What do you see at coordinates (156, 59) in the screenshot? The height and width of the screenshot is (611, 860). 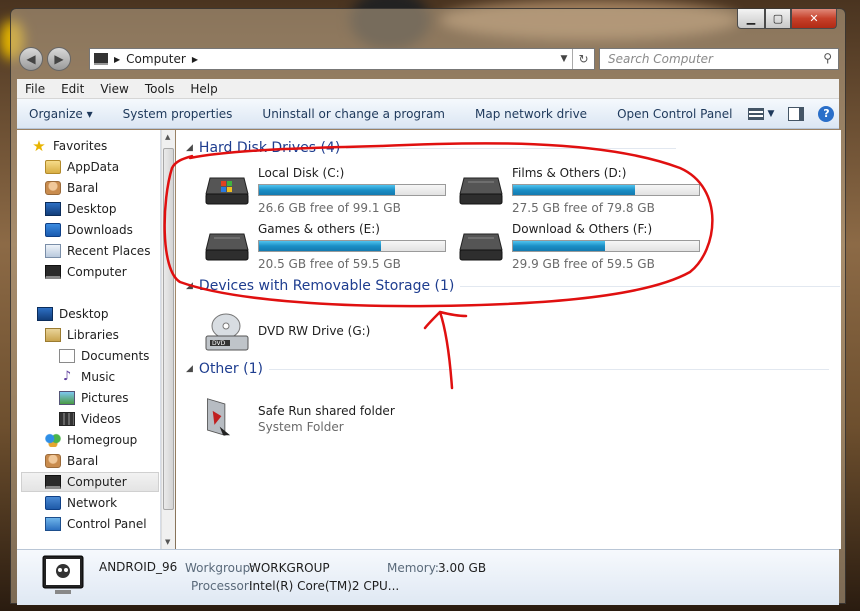 I see `breadcrumb-computer: Computer` at bounding box center [156, 59].